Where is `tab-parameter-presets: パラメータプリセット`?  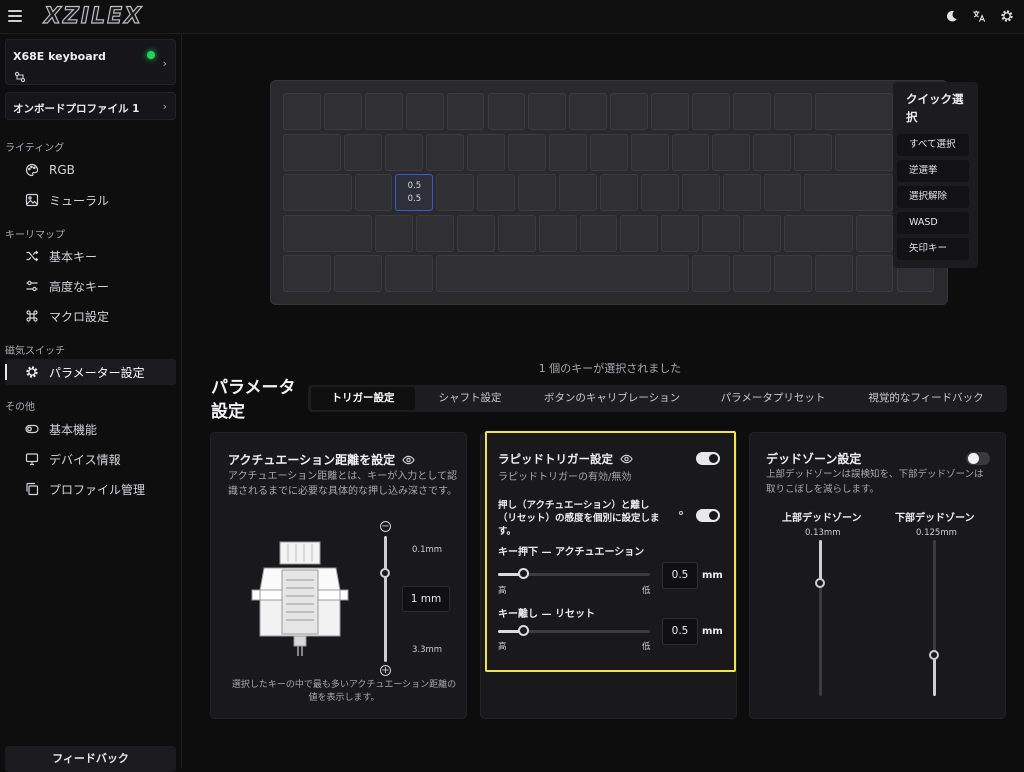
tab-parameter-presets: パラメータプリセット is located at coordinates (773, 398).